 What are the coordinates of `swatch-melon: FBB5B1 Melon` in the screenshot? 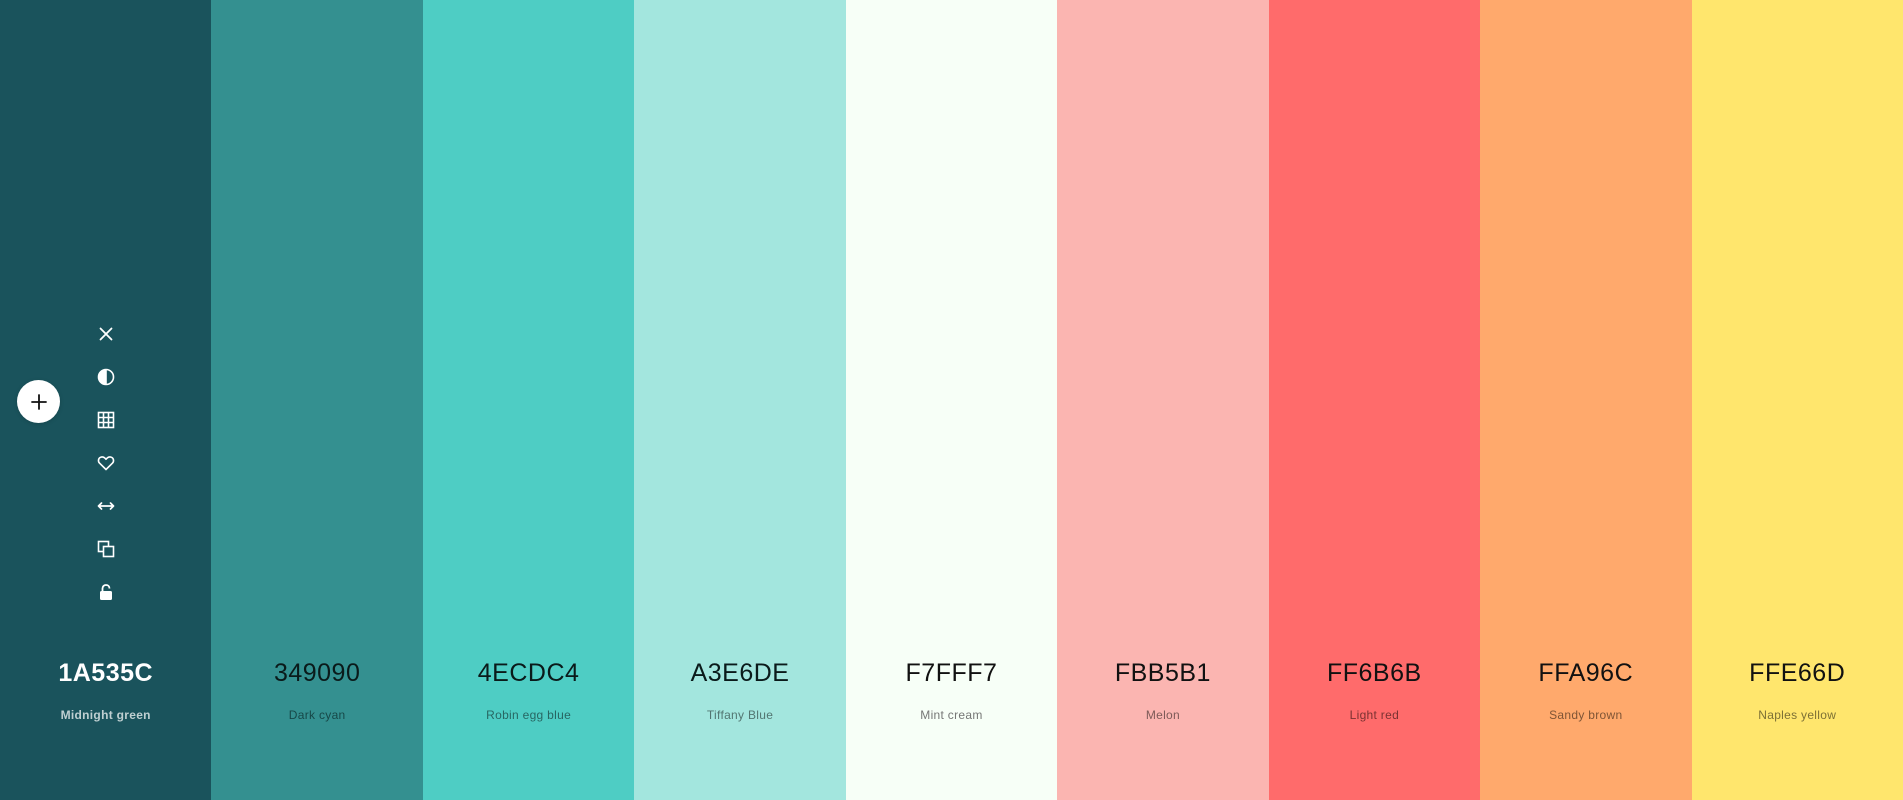 It's located at (1163, 400).